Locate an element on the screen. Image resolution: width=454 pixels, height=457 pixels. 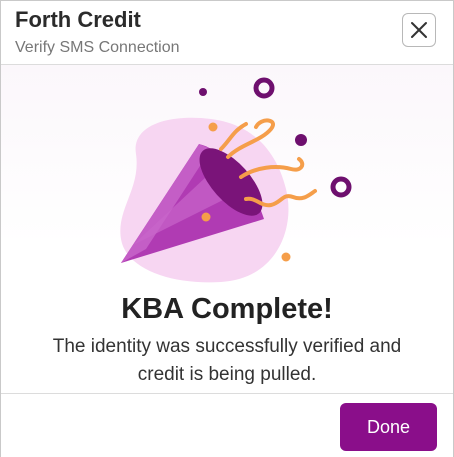
close-icon is located at coordinates (419, 30).